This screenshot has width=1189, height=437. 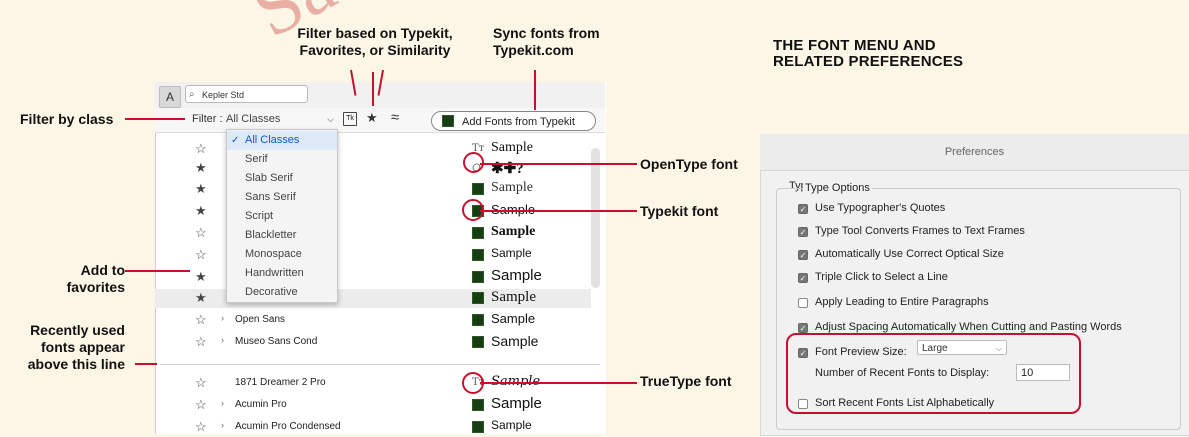 I want to click on font-name: Acumin Pro, so click(x=261, y=404).